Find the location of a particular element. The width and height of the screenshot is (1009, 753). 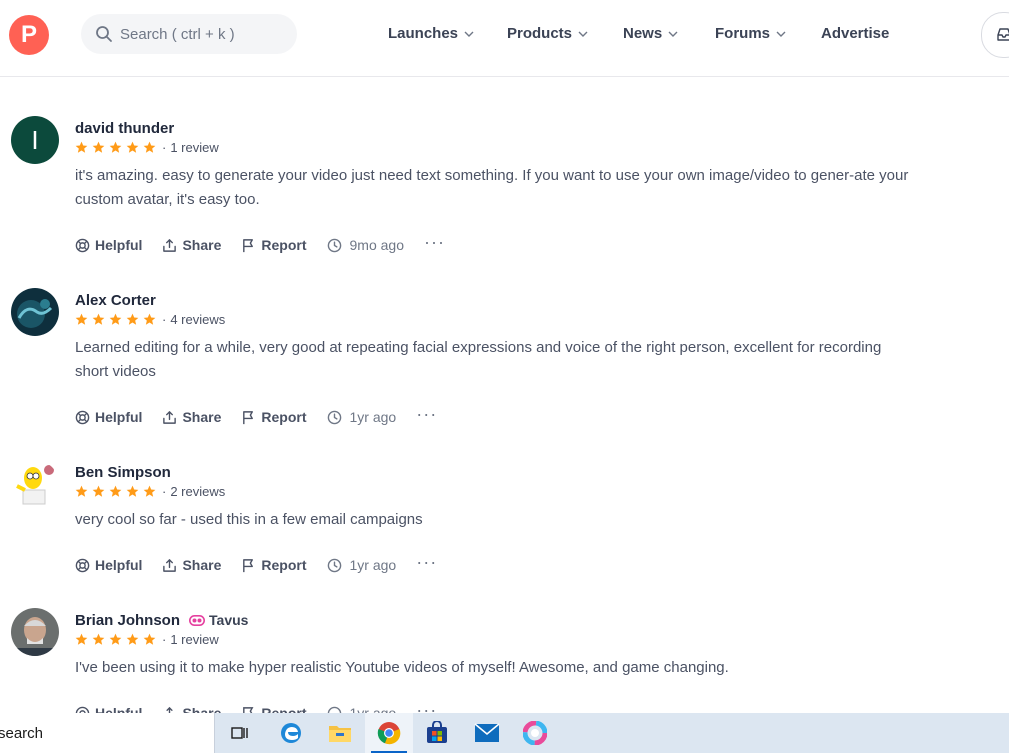

maker-badge: Tavus is located at coordinates (218, 620).